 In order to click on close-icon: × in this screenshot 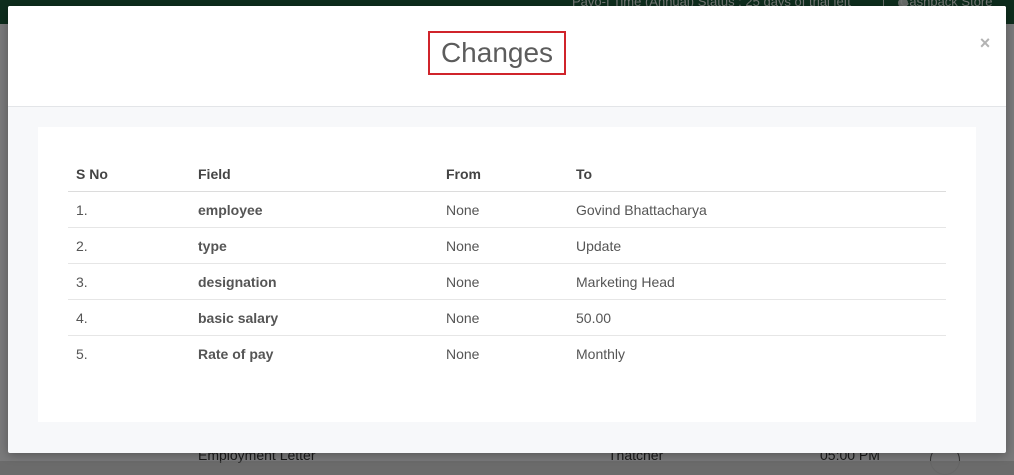, I will do `click(985, 43)`.